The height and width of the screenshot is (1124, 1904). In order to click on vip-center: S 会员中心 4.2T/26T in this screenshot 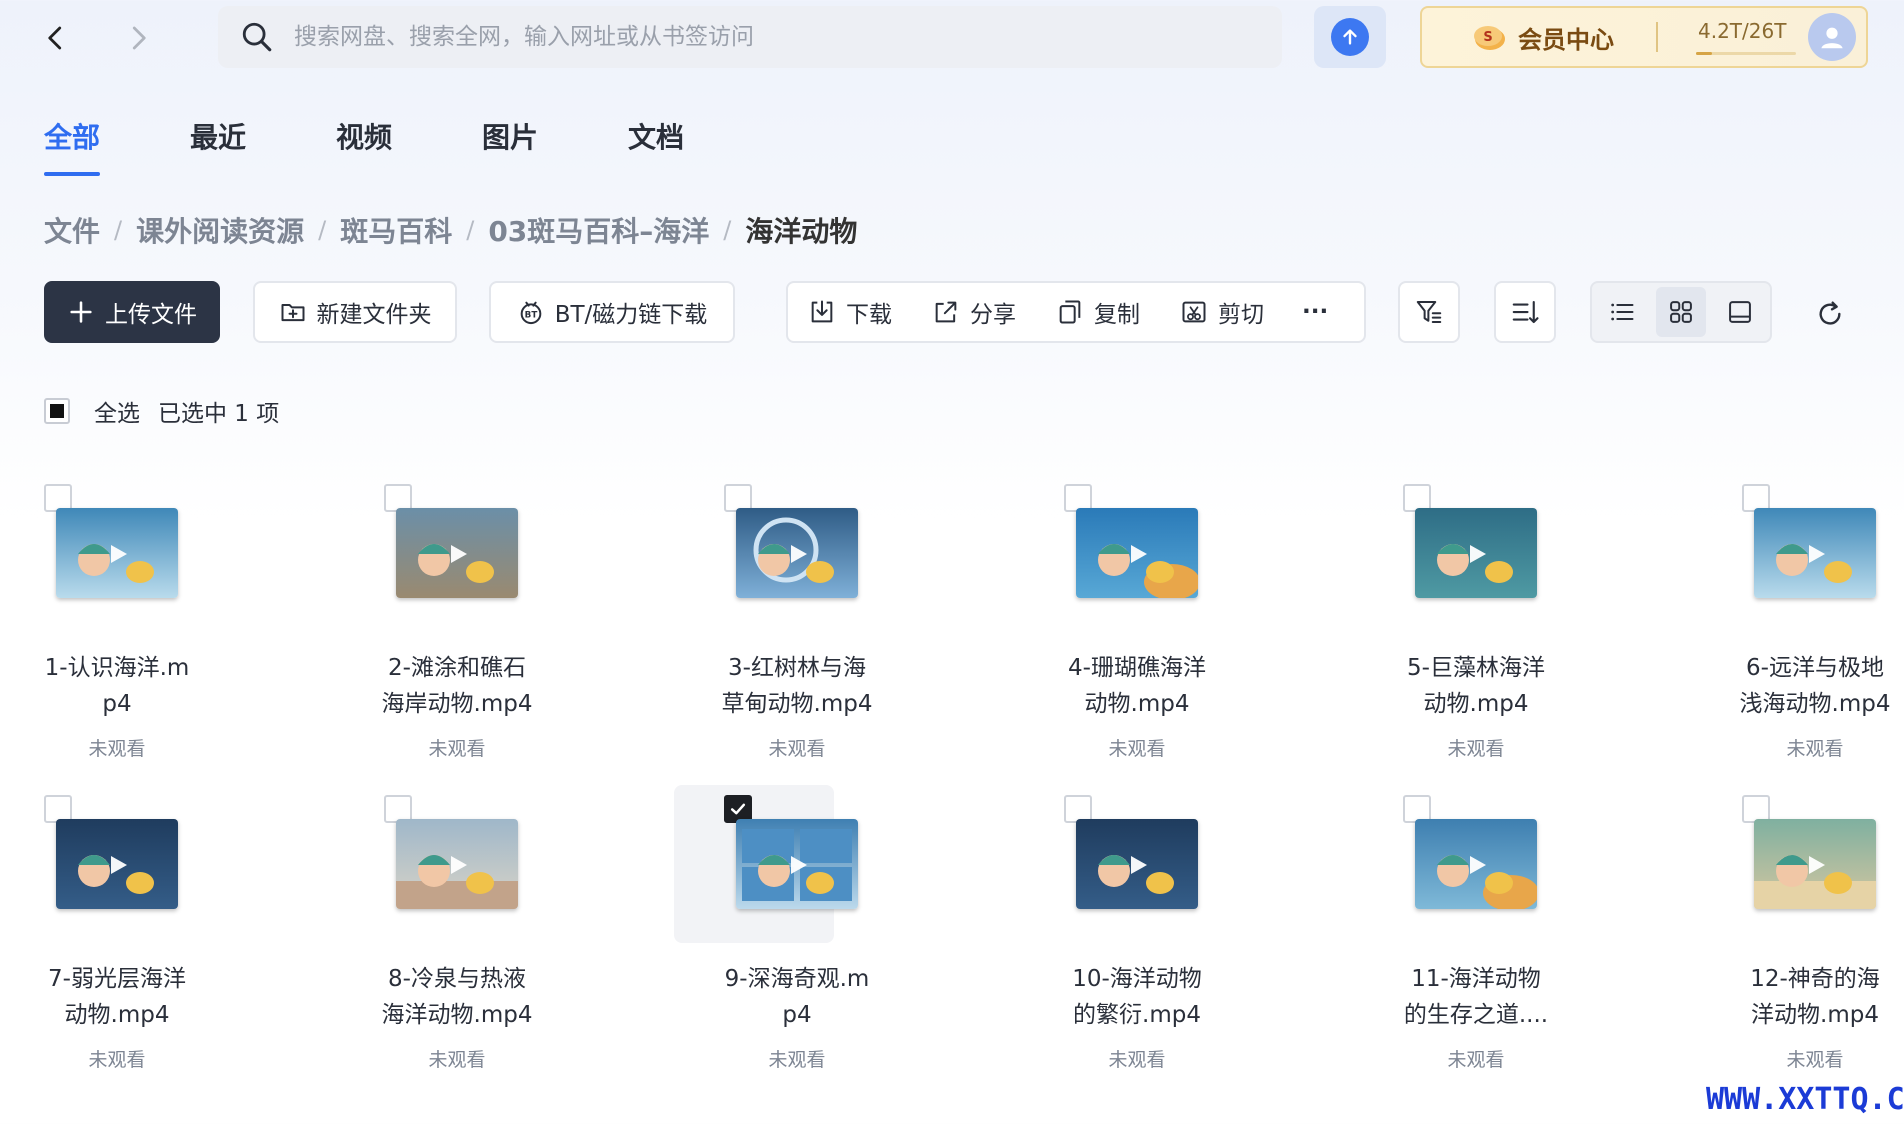, I will do `click(1644, 37)`.